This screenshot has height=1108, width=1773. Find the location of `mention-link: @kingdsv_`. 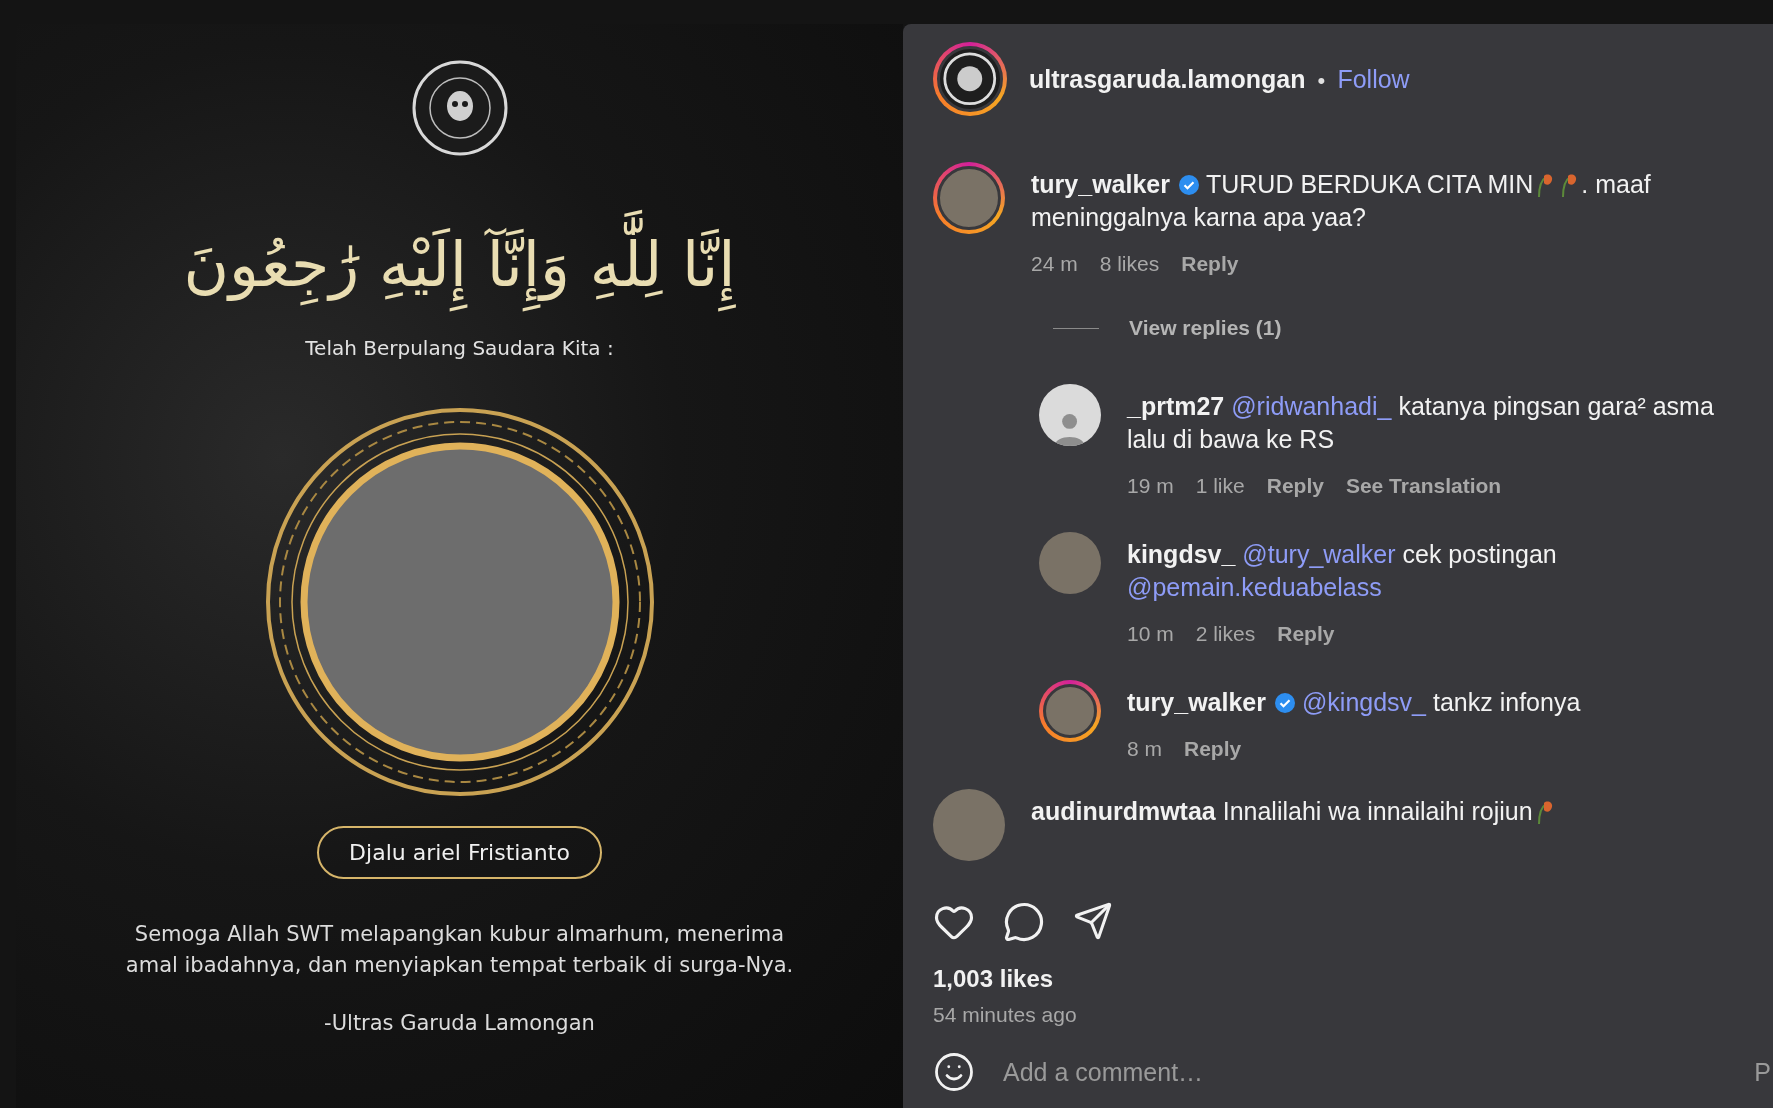

mention-link: @kingdsv_ is located at coordinates (1364, 702).